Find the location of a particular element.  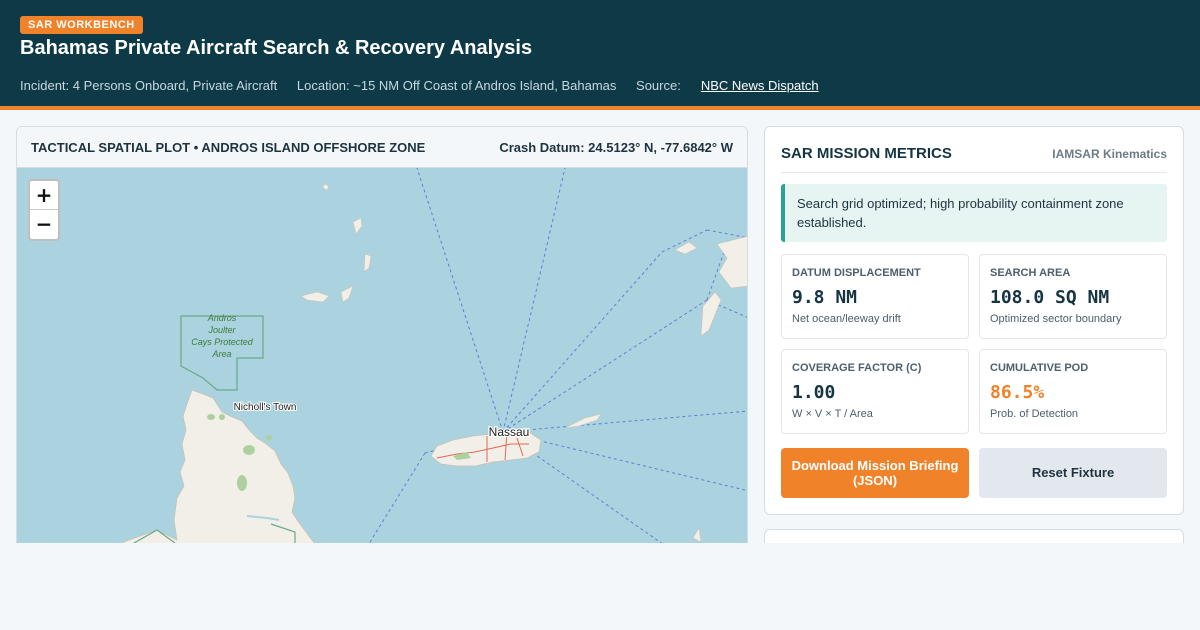

metric-label: CUMULATIVE POD is located at coordinates (1039, 368).